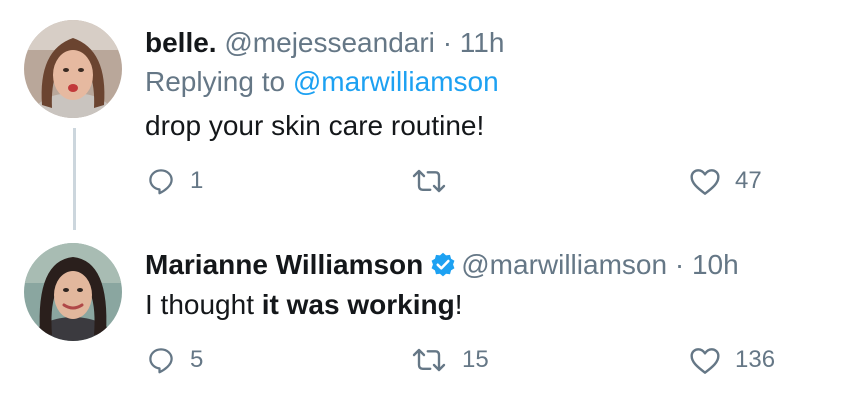 This screenshot has height=400, width=856. Describe the element at coordinates (564, 264) in the screenshot. I see `handle: @marwilliamson` at that location.